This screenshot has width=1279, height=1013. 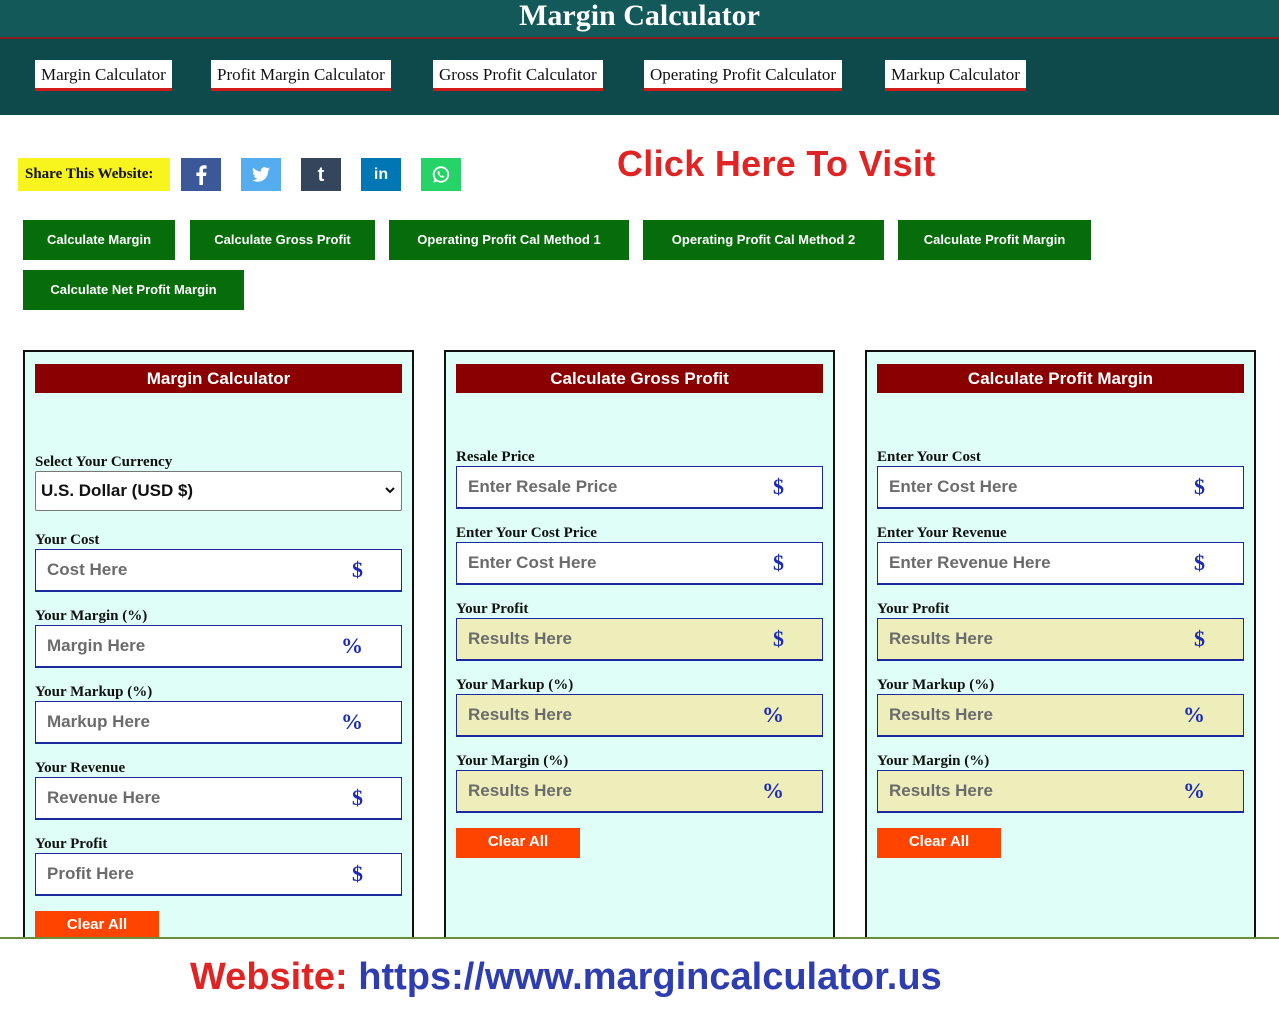 I want to click on facebook-icon, so click(x=201, y=174).